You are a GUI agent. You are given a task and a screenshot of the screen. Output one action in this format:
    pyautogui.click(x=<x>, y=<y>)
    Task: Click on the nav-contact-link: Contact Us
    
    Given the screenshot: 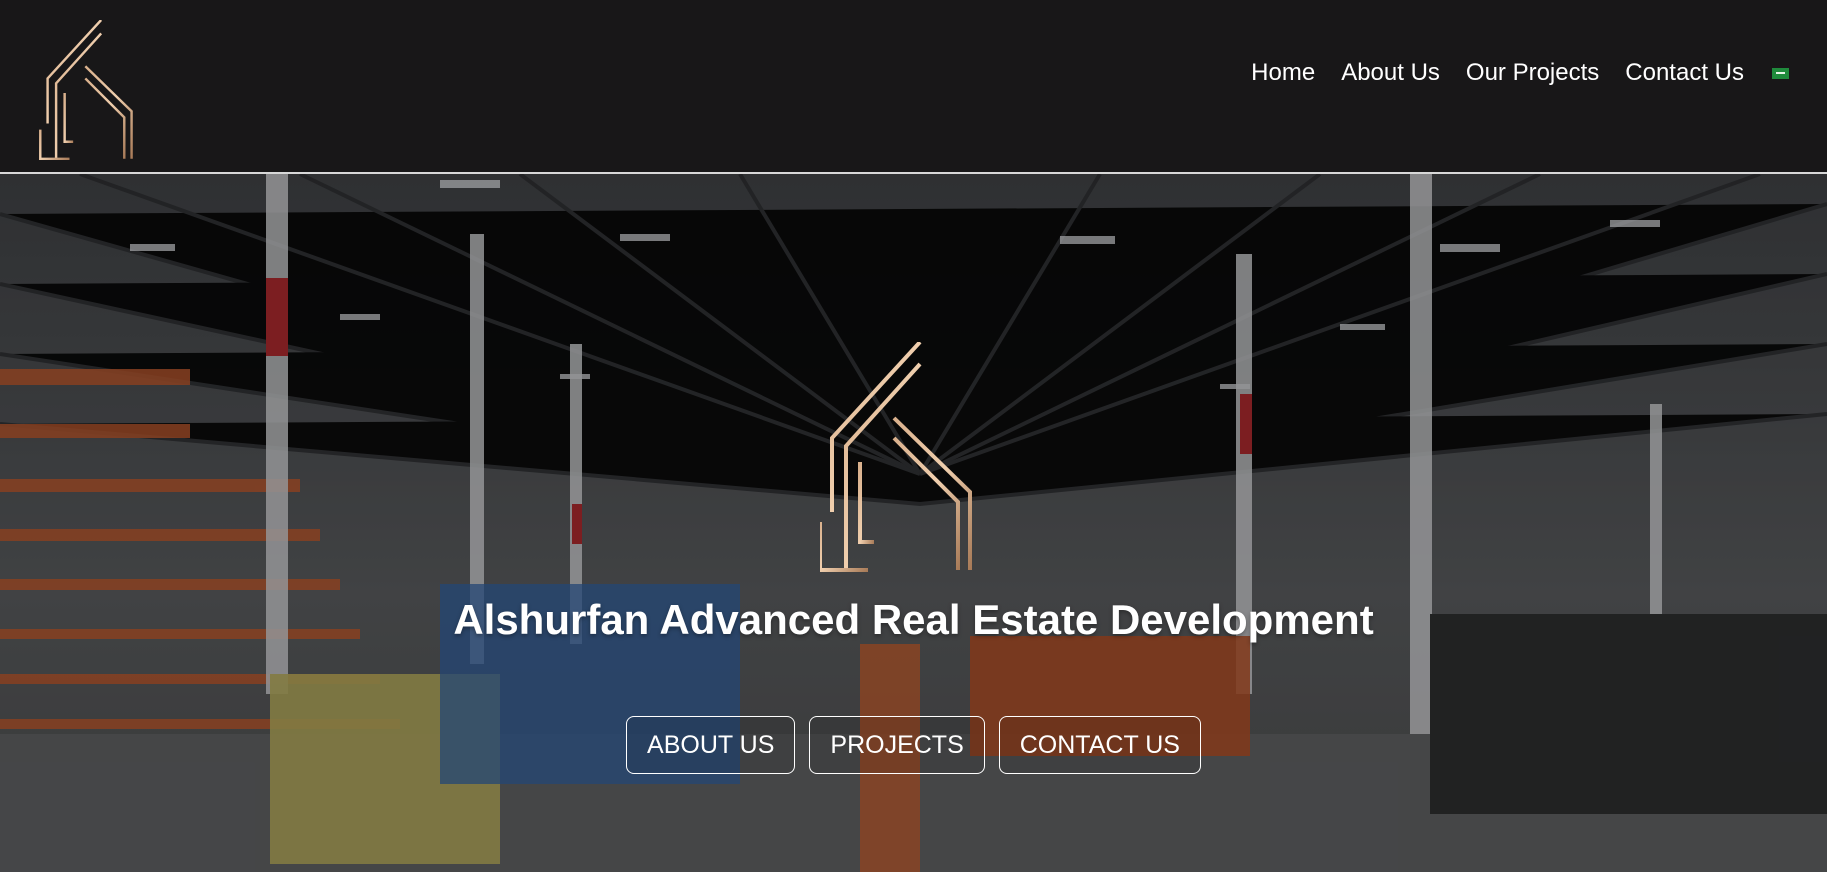 What is the action you would take?
    pyautogui.click(x=1684, y=73)
    